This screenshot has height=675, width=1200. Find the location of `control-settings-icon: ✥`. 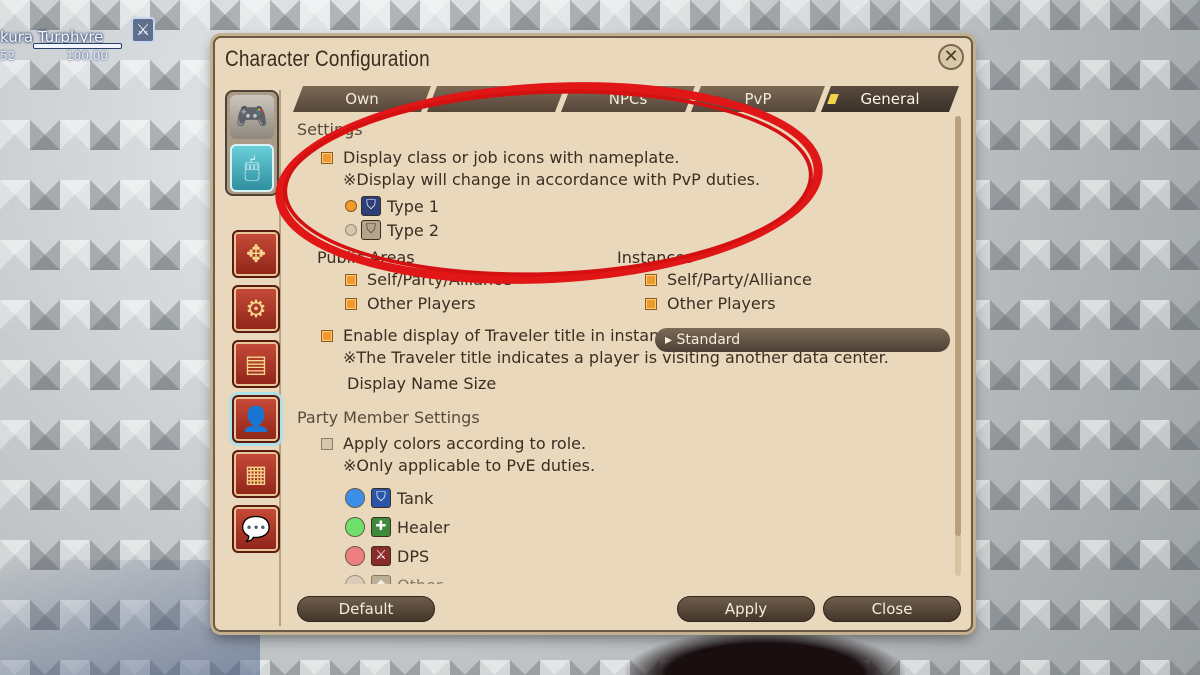

control-settings-icon: ✥ is located at coordinates (256, 254).